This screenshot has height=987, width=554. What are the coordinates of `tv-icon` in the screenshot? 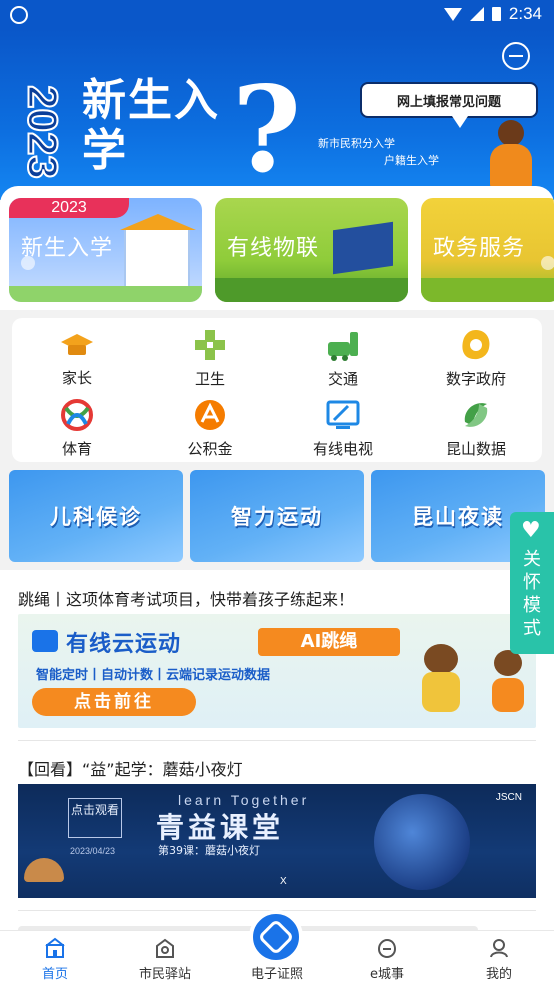 It's located at (343, 415).